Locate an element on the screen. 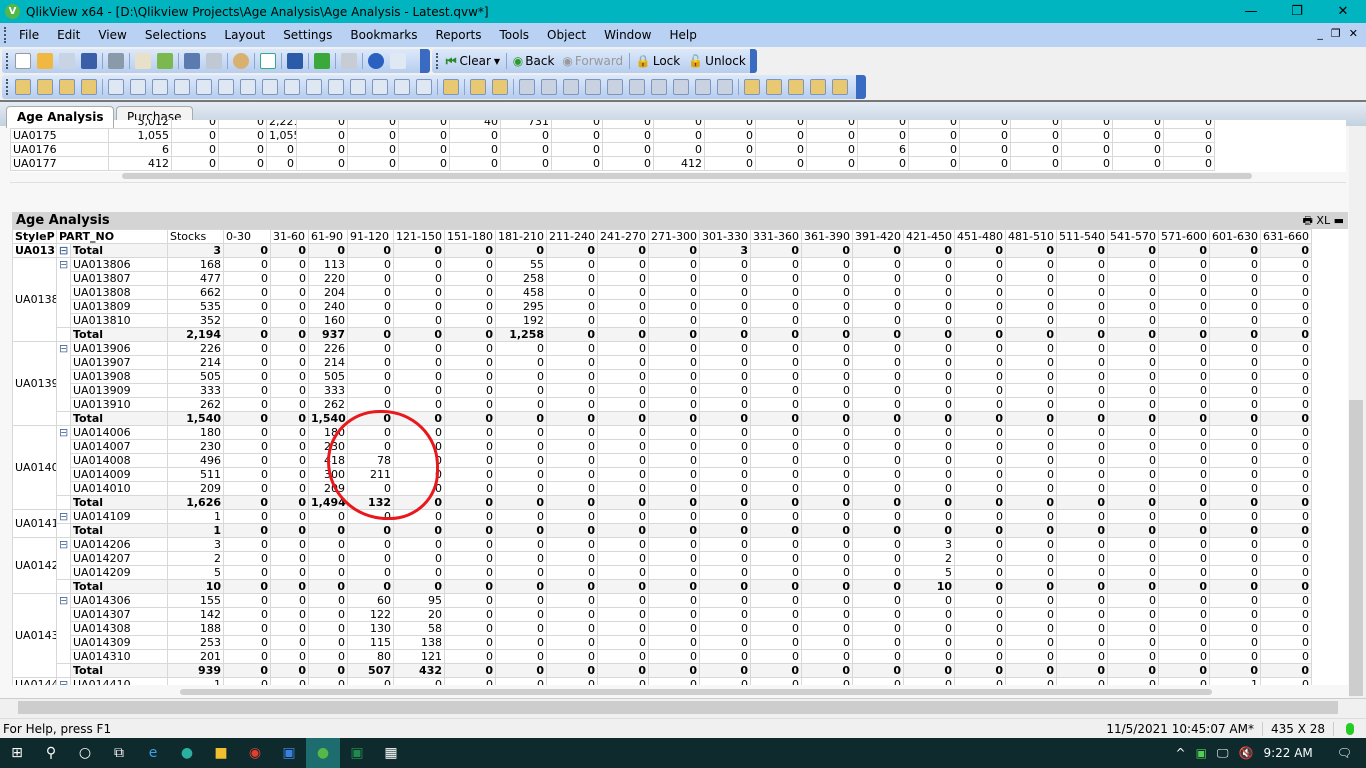  column-header: 421-450 is located at coordinates (929, 236).